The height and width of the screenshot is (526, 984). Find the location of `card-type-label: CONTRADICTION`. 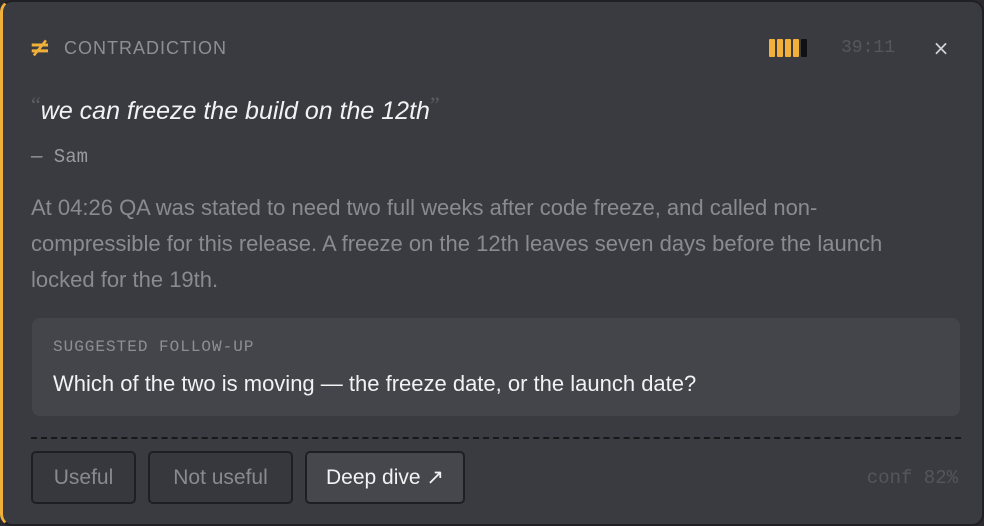

card-type-label: CONTRADICTION is located at coordinates (145, 48).